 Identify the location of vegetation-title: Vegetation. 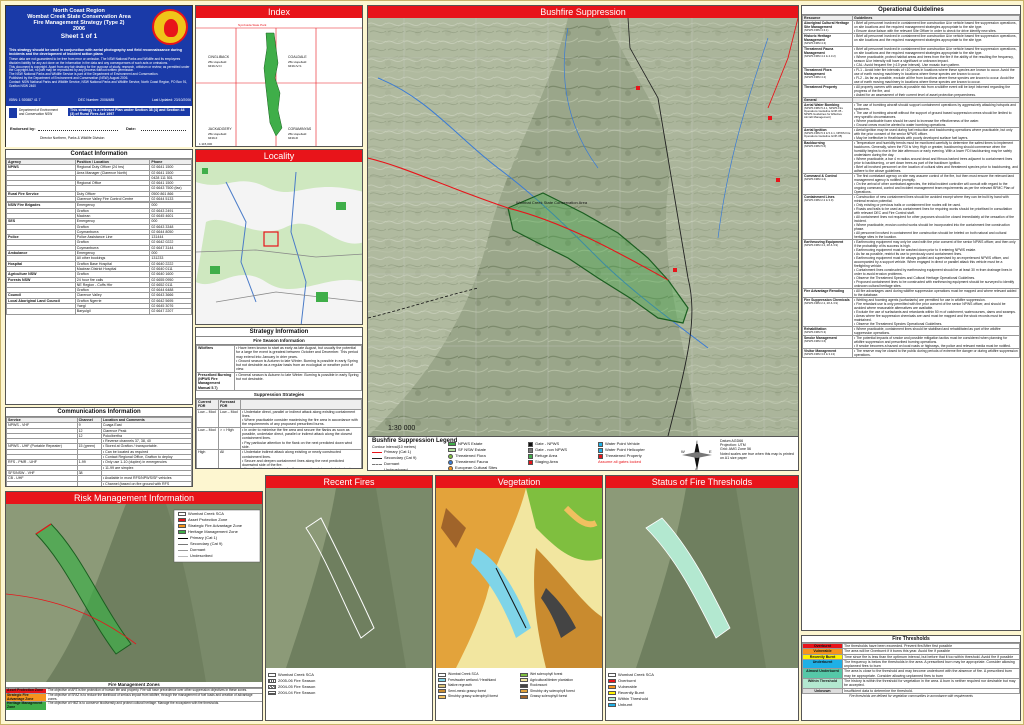
(519, 482).